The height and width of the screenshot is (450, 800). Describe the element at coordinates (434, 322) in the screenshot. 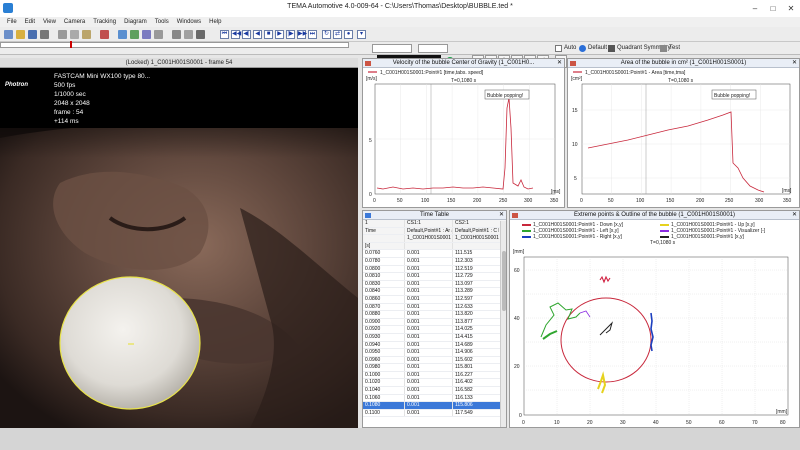

I see `table-row: 0.0900 0.001 113.877` at that location.